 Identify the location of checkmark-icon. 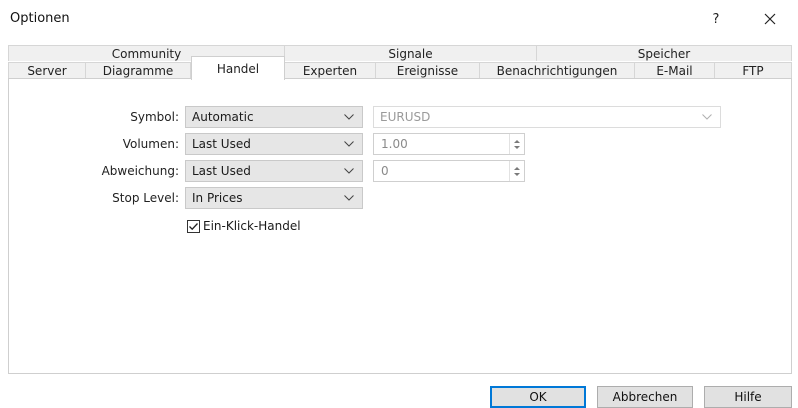
(193, 226).